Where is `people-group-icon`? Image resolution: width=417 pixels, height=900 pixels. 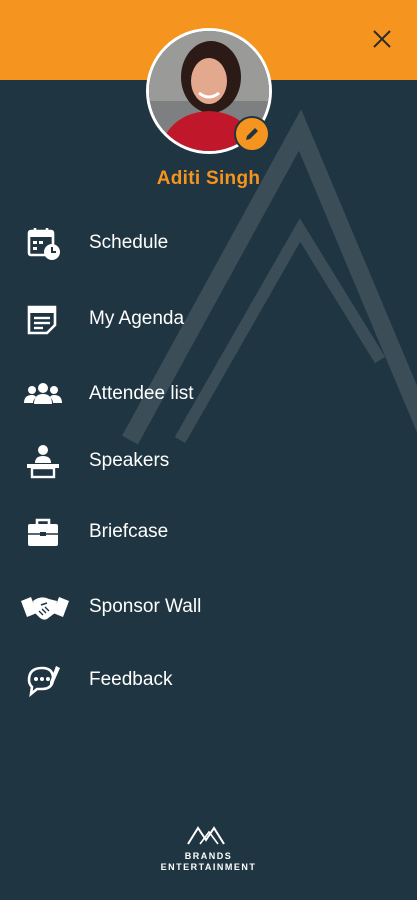 people-group-icon is located at coordinates (43, 394).